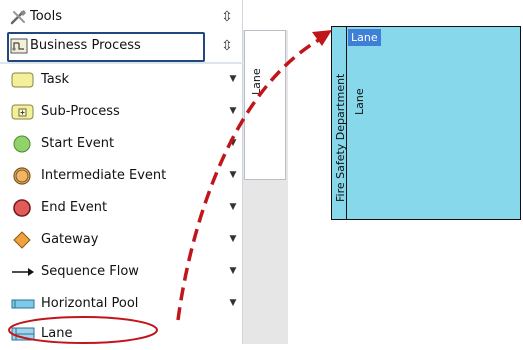 Image resolution: width=523 pixels, height=350 pixels. What do you see at coordinates (268, 101) in the screenshot?
I see `lane-tab-label-wrap: Lane` at bounding box center [268, 101].